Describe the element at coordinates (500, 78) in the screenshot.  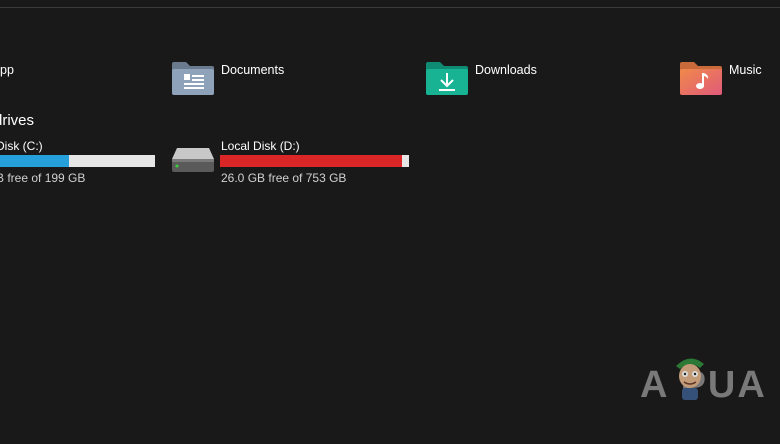
I see `folder-item-downloads: Downloads` at that location.